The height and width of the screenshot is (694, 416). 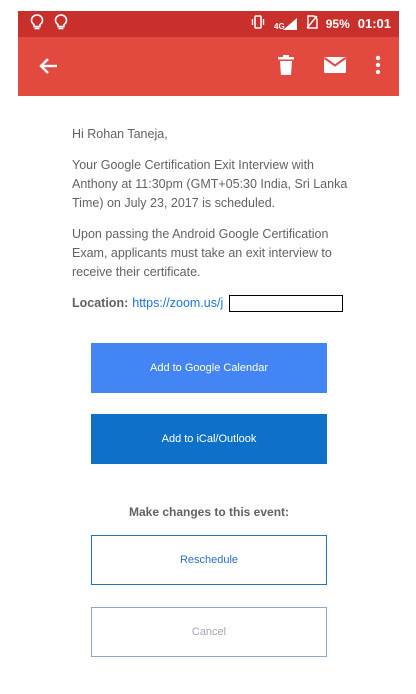 What do you see at coordinates (209, 512) in the screenshot?
I see `make-changes-heading: Make changes to this event:` at bounding box center [209, 512].